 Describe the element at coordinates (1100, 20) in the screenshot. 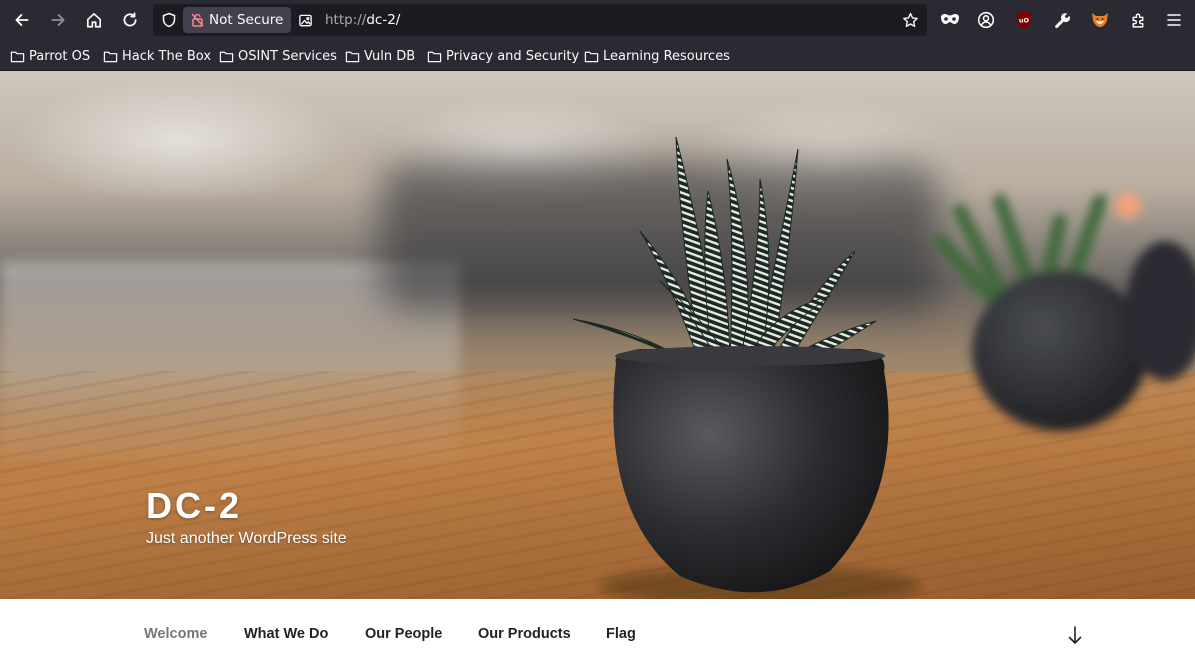

I see `foxyproxy-fox-icon` at that location.